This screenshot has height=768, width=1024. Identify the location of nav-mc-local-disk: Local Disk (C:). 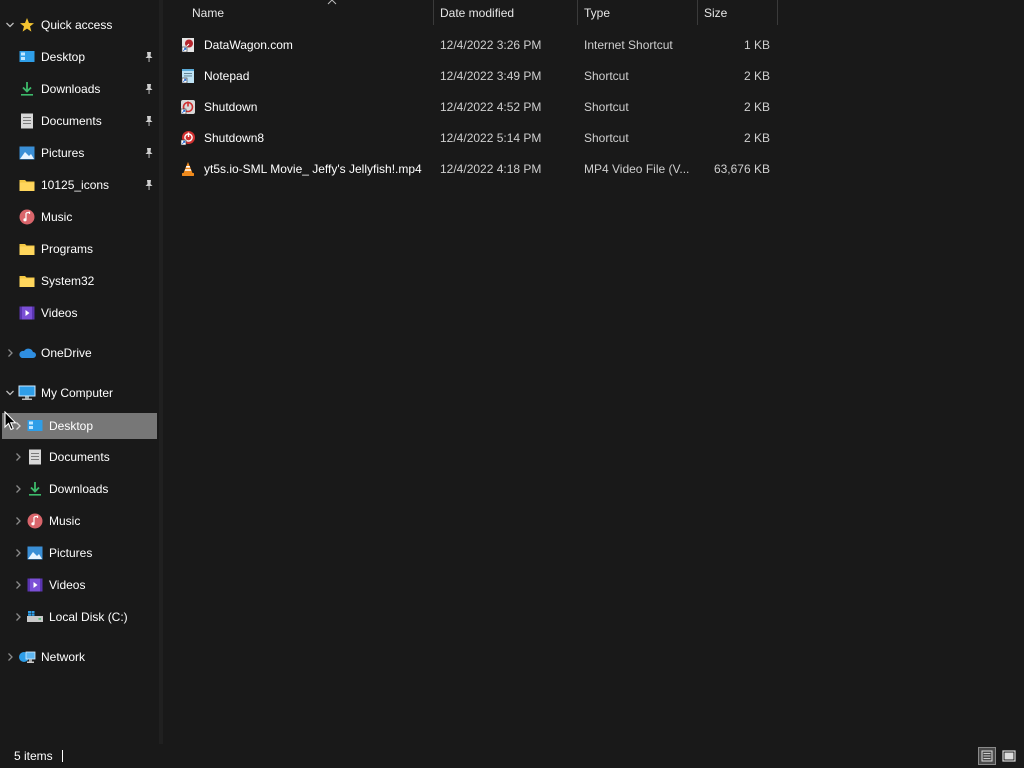
(79, 617).